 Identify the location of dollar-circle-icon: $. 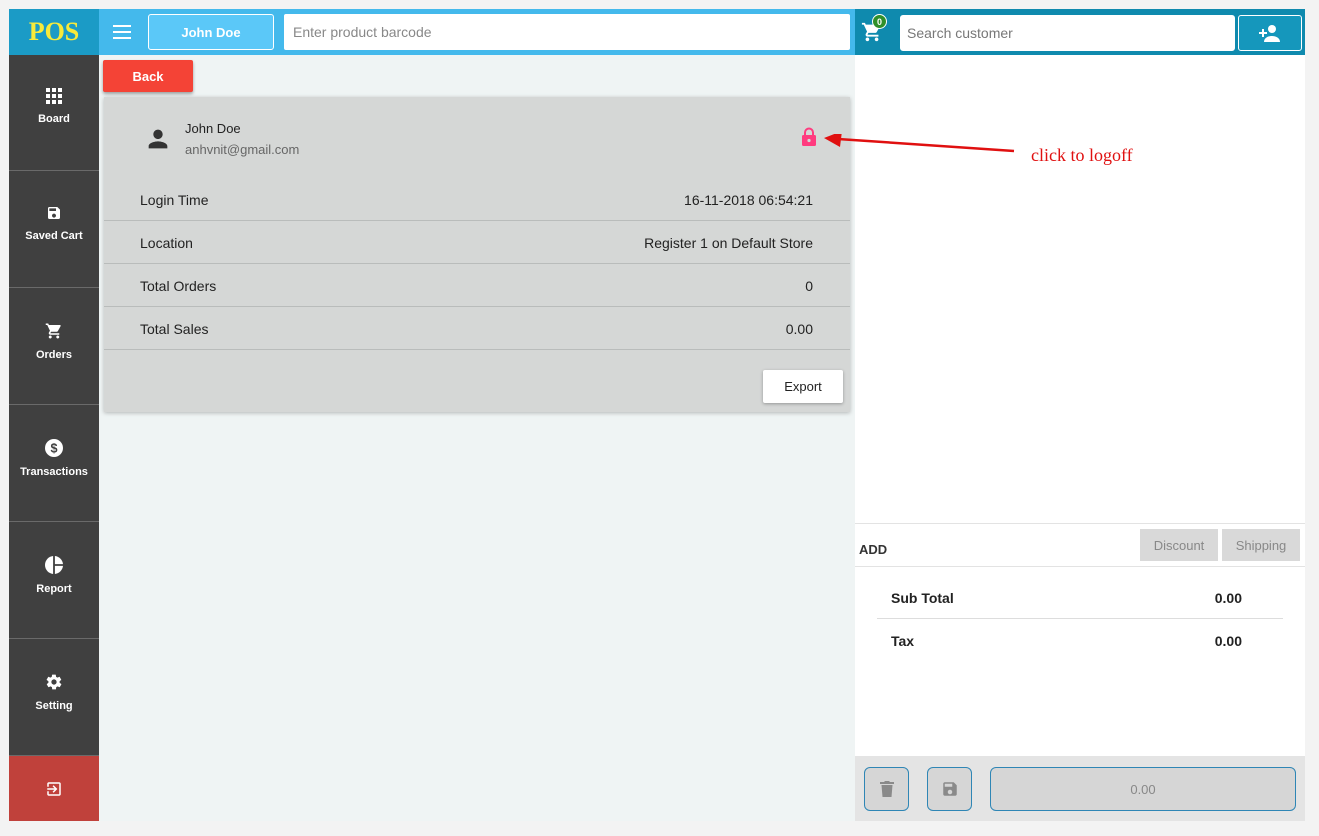
(54, 448).